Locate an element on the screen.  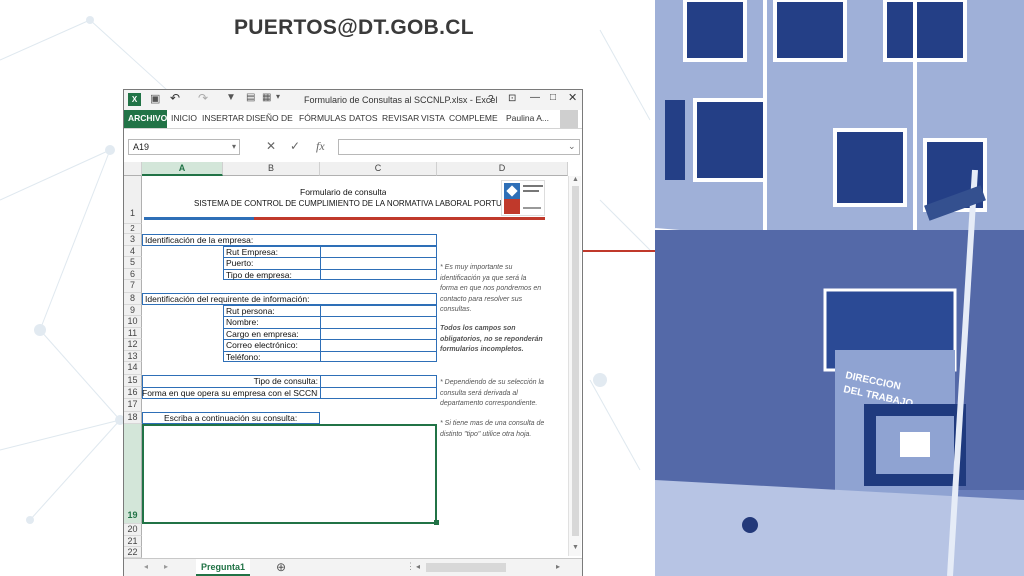
ribbon-display-icon: ⊡ is located at coordinates (512, 98).